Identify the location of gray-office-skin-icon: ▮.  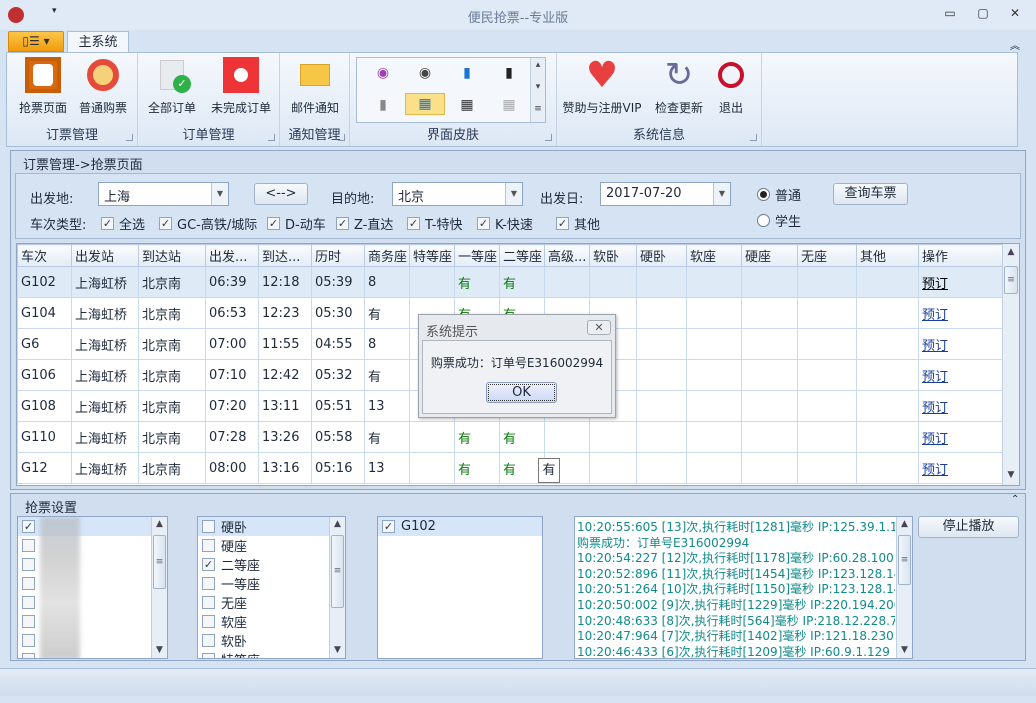
(383, 105).